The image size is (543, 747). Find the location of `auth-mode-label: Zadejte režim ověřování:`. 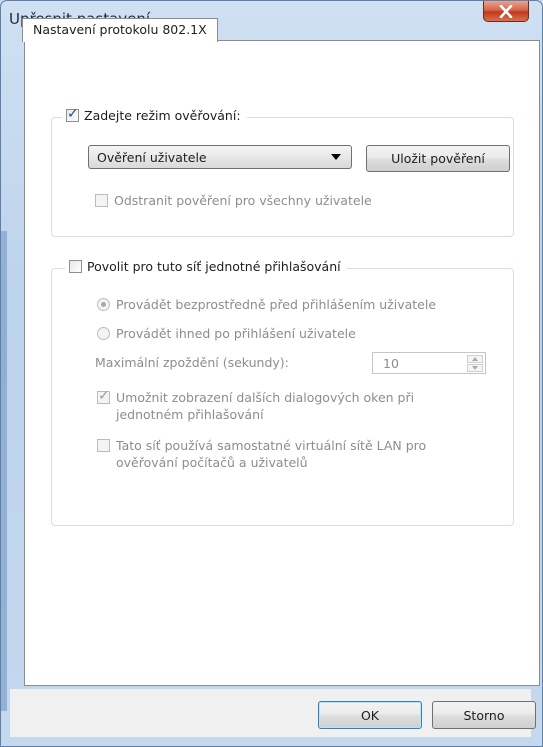

auth-mode-label: Zadejte režim ověřování: is located at coordinates (162, 115).